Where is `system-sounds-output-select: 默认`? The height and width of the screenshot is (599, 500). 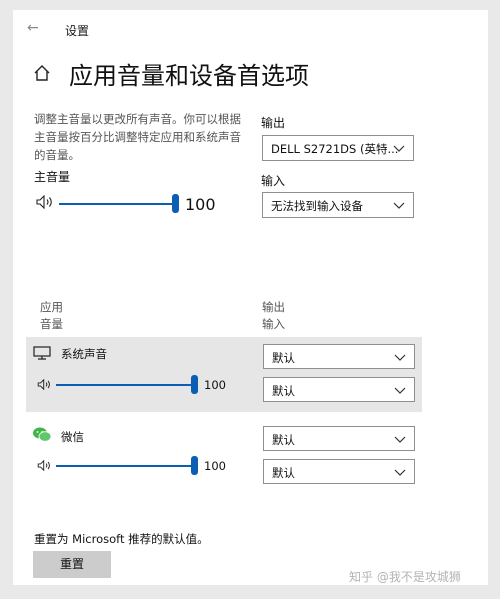 system-sounds-output-select: 默认 is located at coordinates (339, 356).